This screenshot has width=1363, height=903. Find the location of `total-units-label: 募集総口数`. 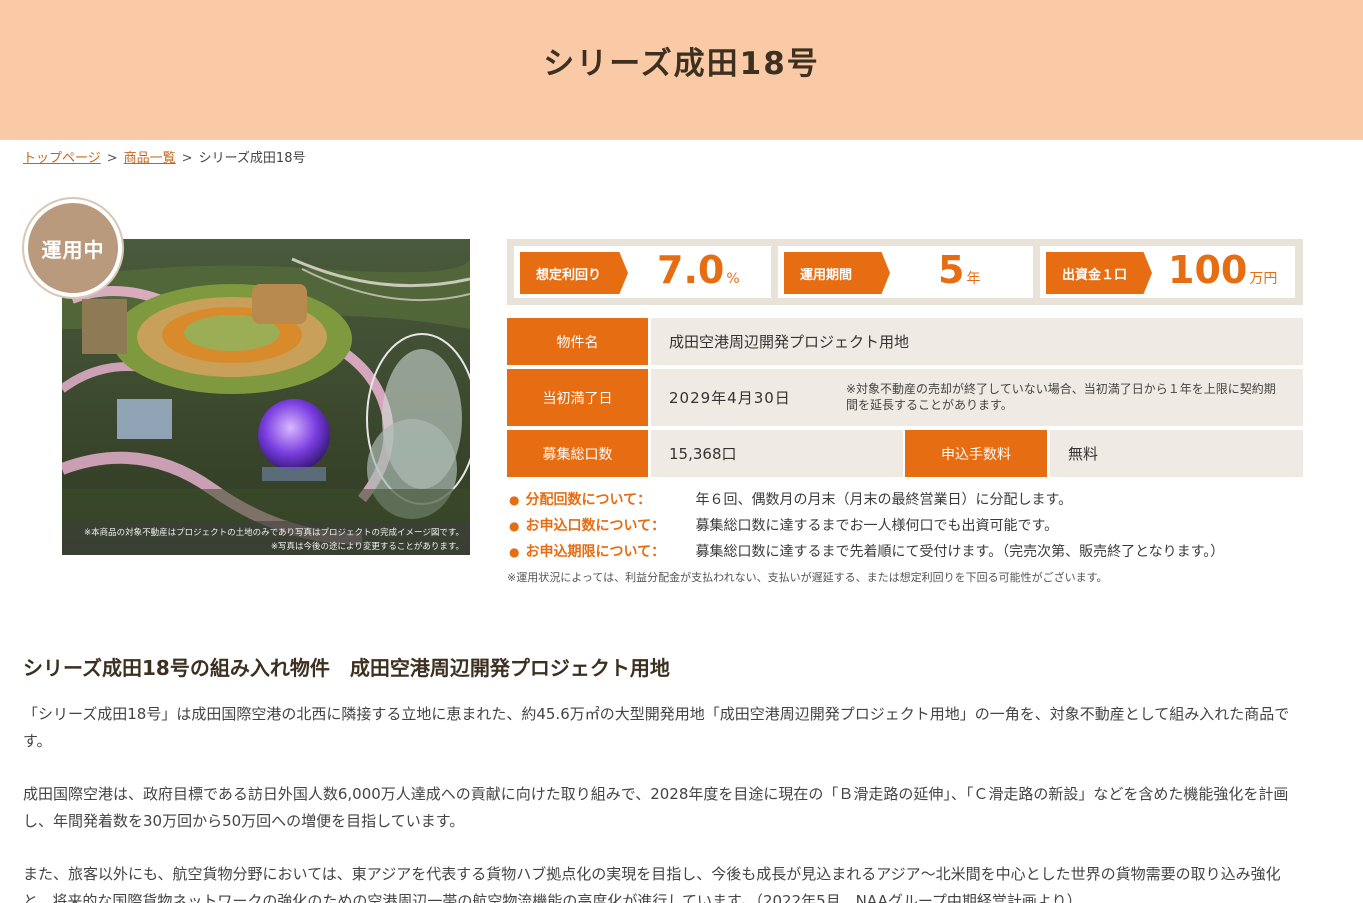

total-units-label: 募集総口数 is located at coordinates (577, 453).